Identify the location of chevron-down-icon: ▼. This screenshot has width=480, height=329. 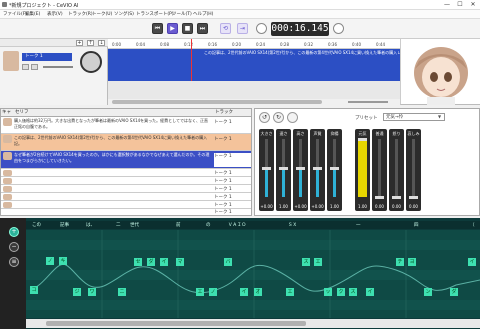
(439, 116).